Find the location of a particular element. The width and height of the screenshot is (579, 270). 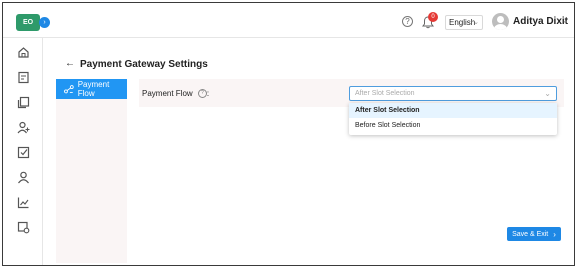

language-label: English is located at coordinates (462, 22).